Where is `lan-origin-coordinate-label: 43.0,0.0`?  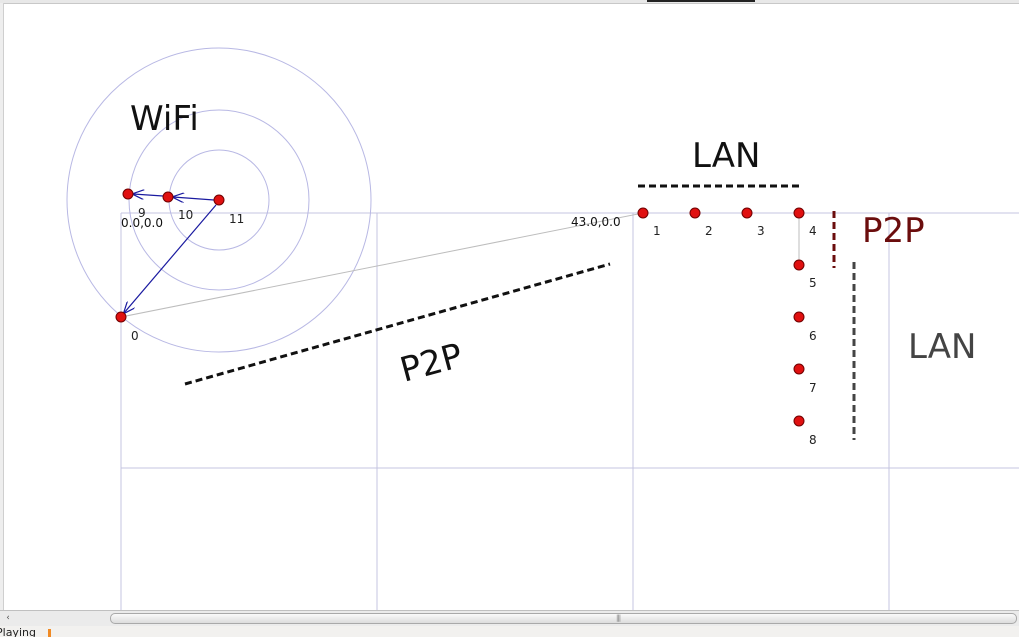 lan-origin-coordinate-label: 43.0,0.0 is located at coordinates (596, 222).